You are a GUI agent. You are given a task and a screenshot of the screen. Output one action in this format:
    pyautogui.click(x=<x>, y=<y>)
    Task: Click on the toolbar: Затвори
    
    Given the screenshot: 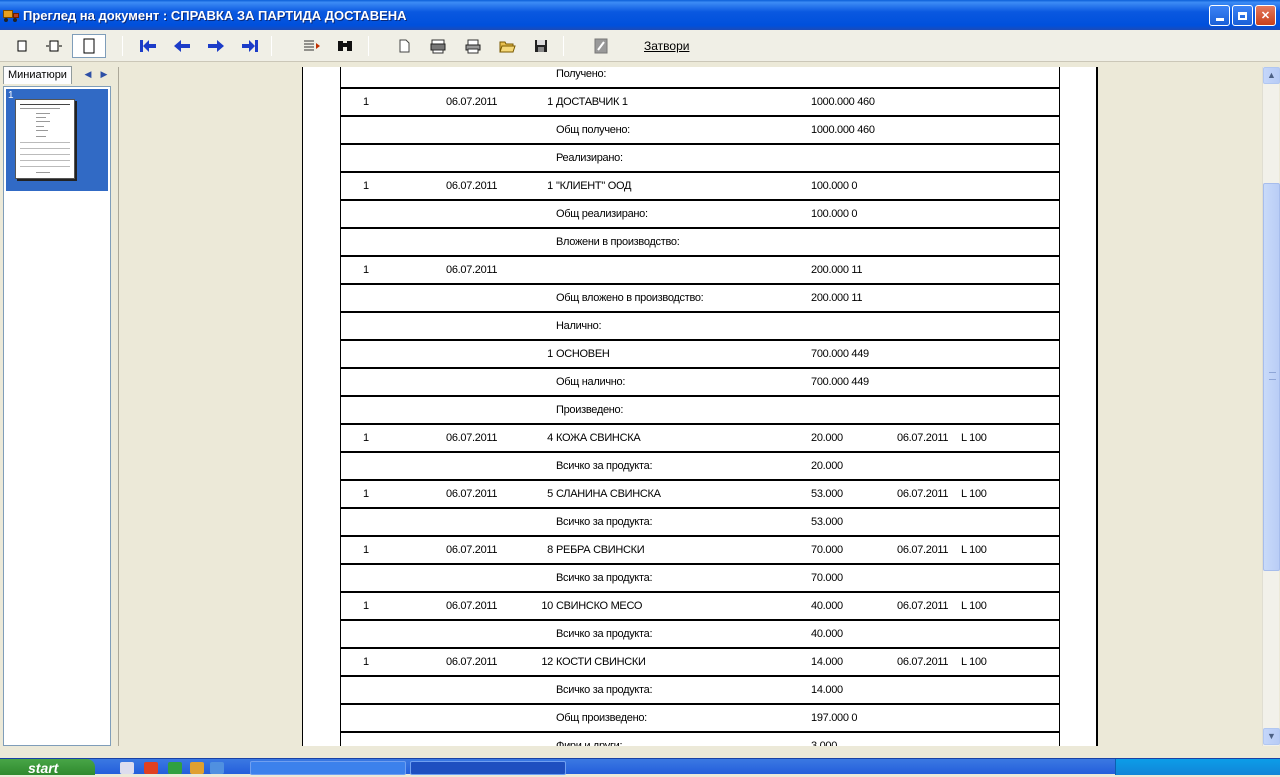 What is the action you would take?
    pyautogui.click(x=640, y=46)
    